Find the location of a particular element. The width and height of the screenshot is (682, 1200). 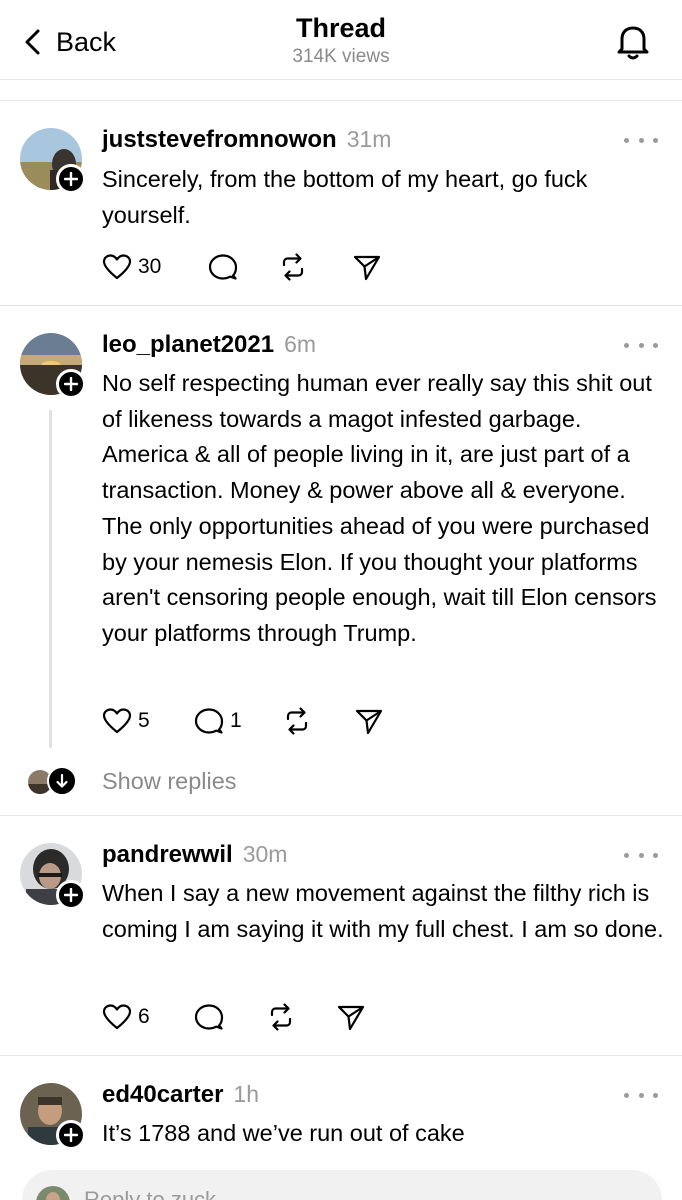

post-header: leo_planet2021 6m is located at coordinates (209, 345).